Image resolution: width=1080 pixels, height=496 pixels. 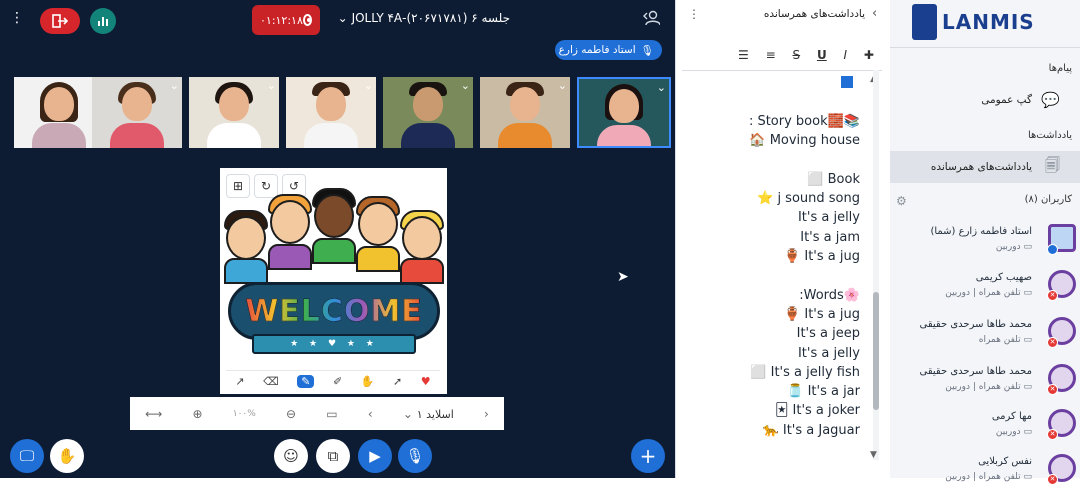 I want to click on underline-icon: U, so click(x=822, y=55).